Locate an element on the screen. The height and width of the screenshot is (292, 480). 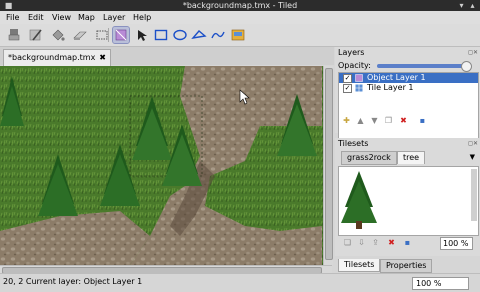
export-tileset-icon: ⇪ is located at coordinates (375, 242).